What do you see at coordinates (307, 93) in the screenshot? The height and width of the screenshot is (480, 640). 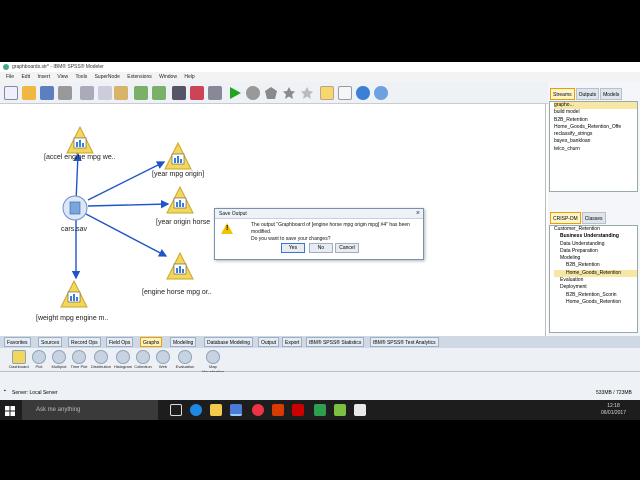 I see `star-outline-icon` at bounding box center [307, 93].